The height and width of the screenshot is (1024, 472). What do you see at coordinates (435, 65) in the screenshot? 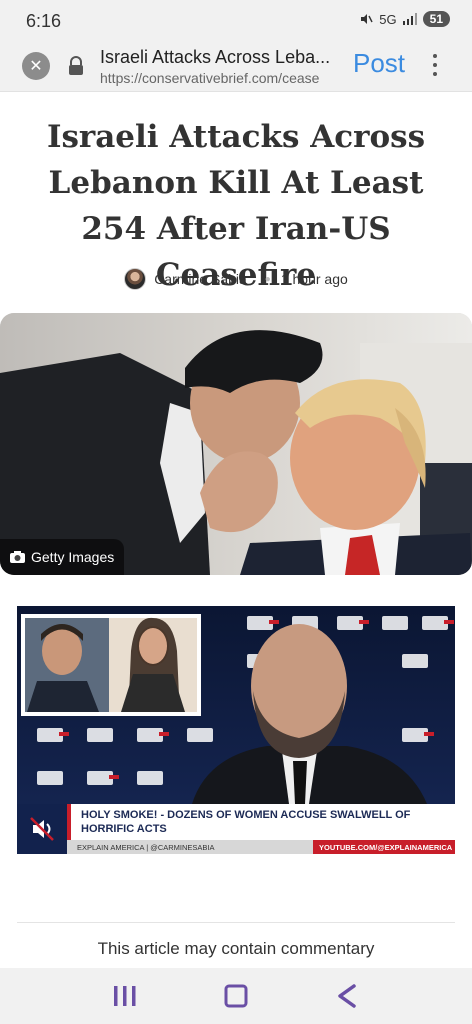
I see `more-options-icon` at bounding box center [435, 65].